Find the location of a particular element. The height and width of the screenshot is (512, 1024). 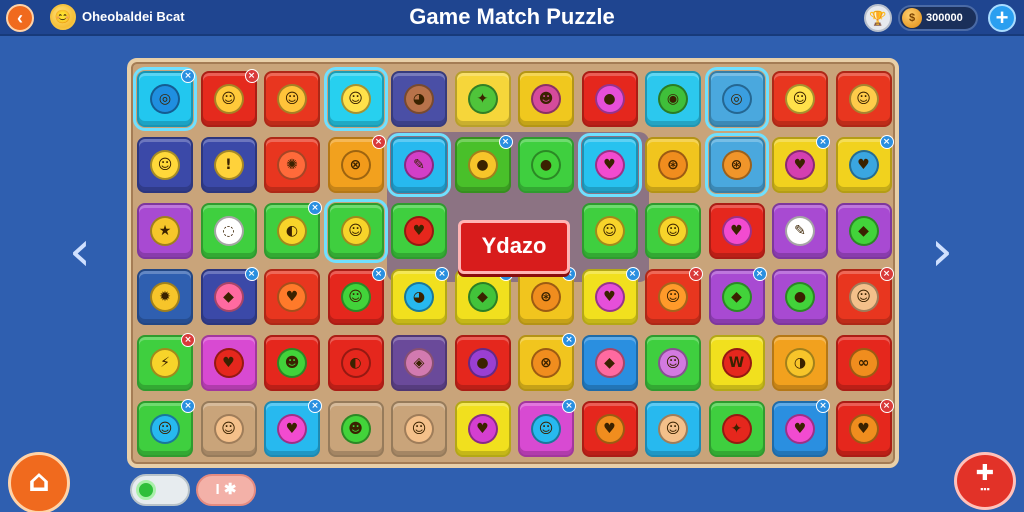

sound-toggle is located at coordinates (160, 490).